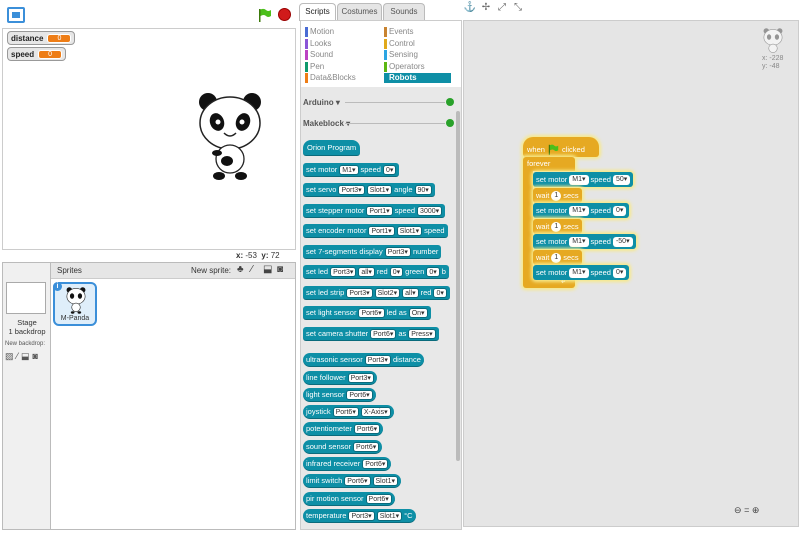 This screenshot has height=533, width=800. Describe the element at coordinates (387, 292) in the screenshot. I see `block-dropdown: Slot2▾` at that location.